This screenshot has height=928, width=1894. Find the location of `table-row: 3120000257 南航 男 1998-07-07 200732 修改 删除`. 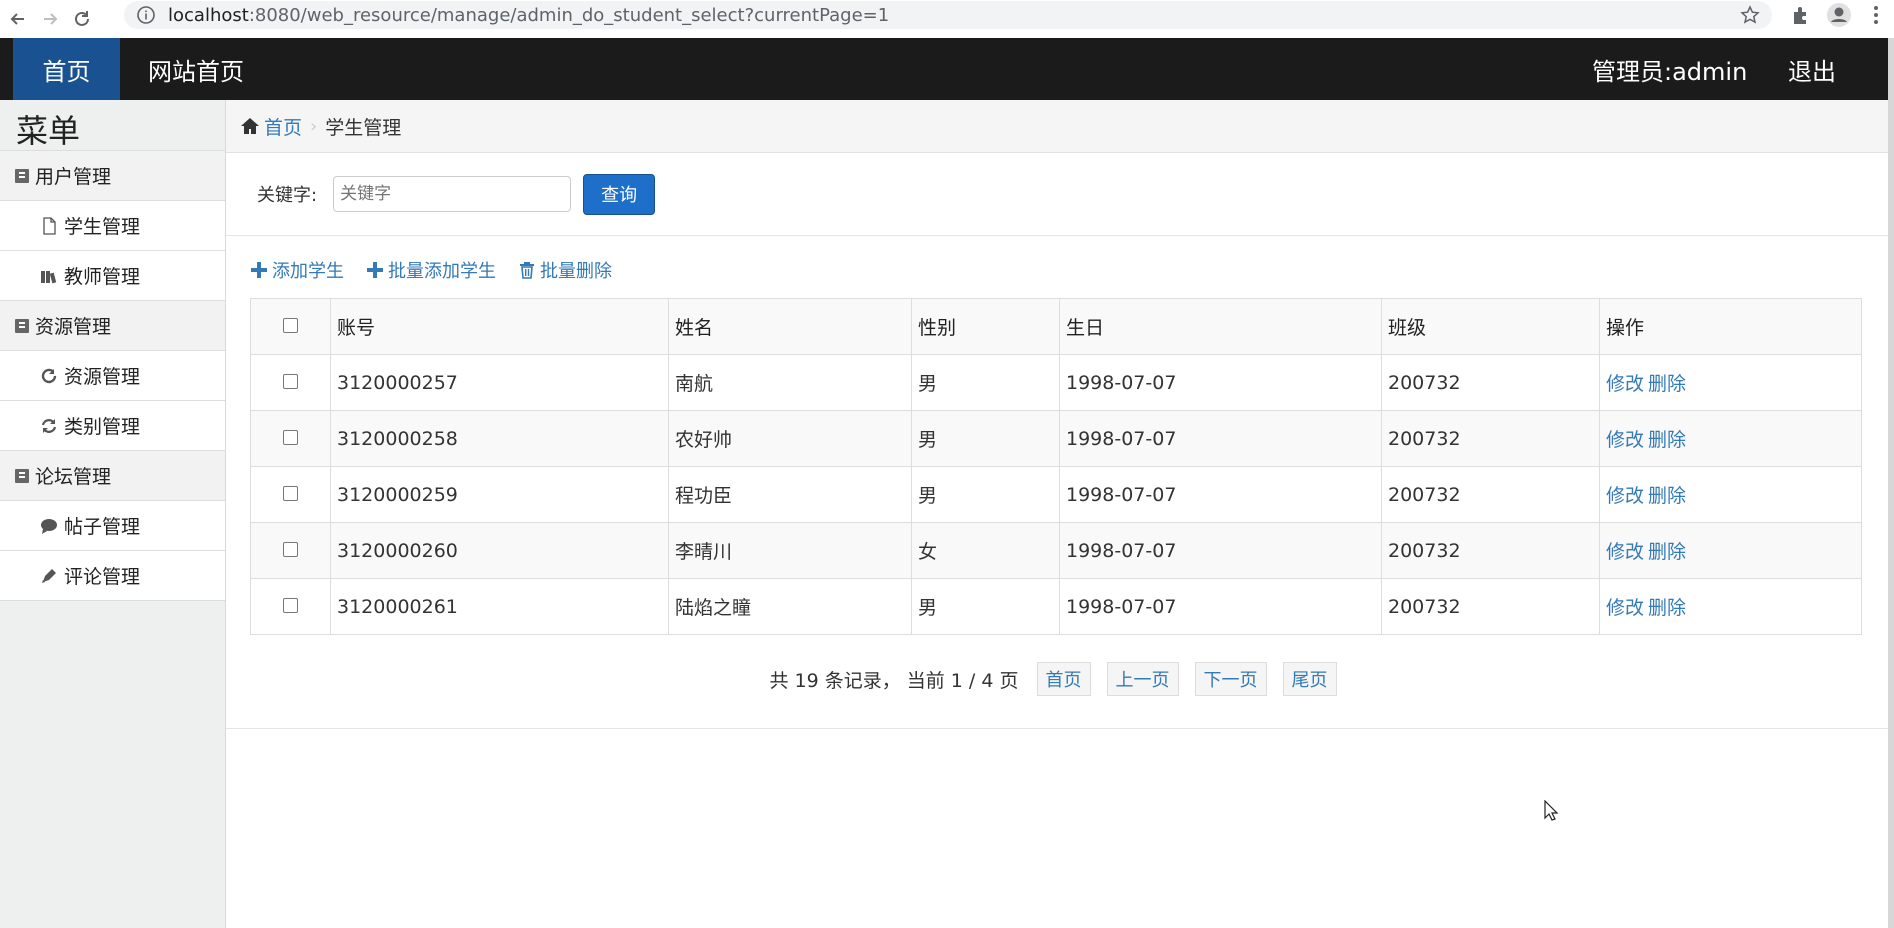

table-row: 3120000257 南航 男 1998-07-07 200732 修改 删除 is located at coordinates (1056, 382).